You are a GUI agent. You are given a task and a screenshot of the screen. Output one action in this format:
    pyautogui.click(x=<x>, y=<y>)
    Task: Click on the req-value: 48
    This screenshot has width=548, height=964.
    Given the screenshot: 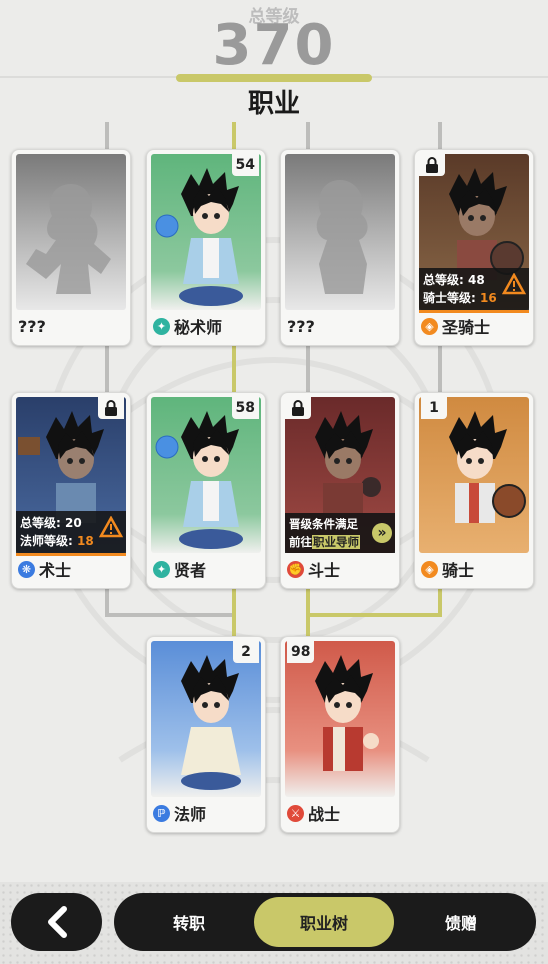 What is the action you would take?
    pyautogui.click(x=476, y=280)
    